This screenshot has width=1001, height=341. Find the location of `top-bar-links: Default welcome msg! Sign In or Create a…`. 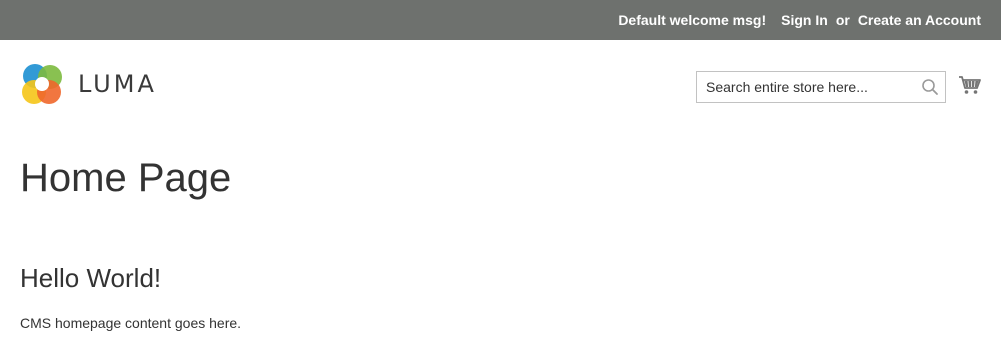

top-bar-links: Default welcome msg! Sign In or Create a… is located at coordinates (799, 20).